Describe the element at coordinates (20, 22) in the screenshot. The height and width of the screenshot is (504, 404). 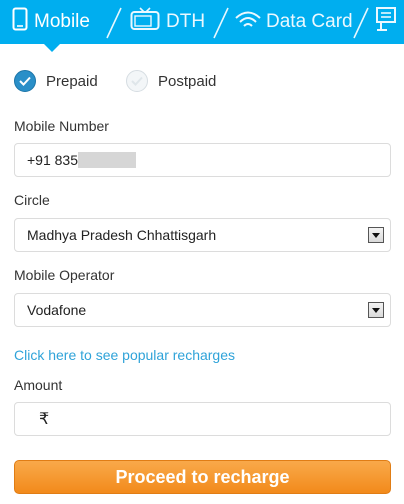
I see `mobile-phone-icon` at that location.